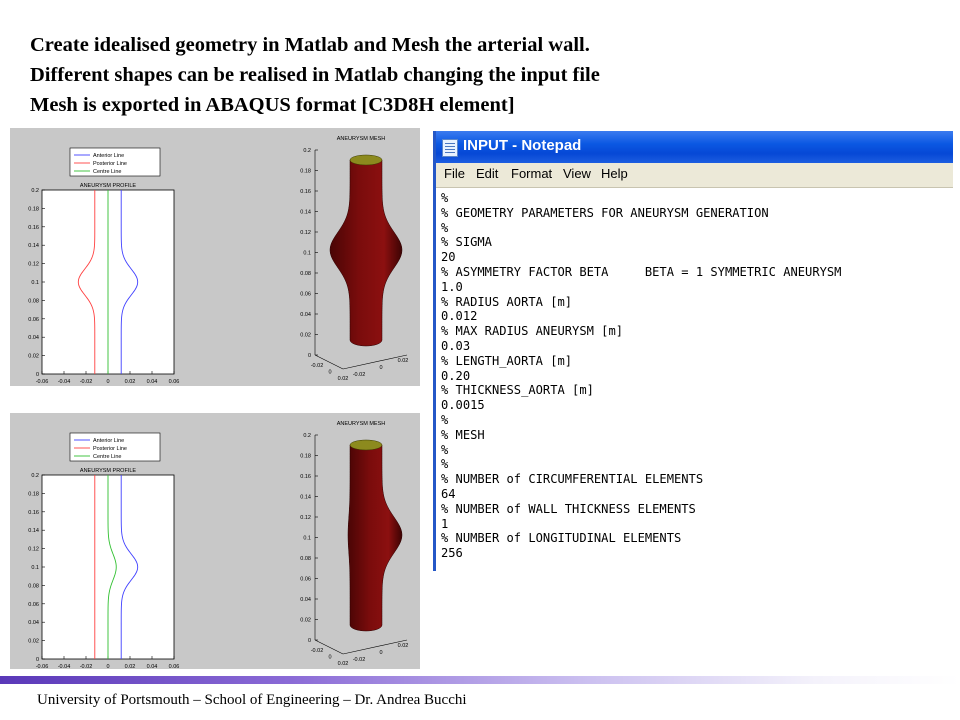 The height and width of the screenshot is (720, 960). What do you see at coordinates (309, 356) in the screenshot?
I see `mesh-ztick-label: 0` at bounding box center [309, 356].